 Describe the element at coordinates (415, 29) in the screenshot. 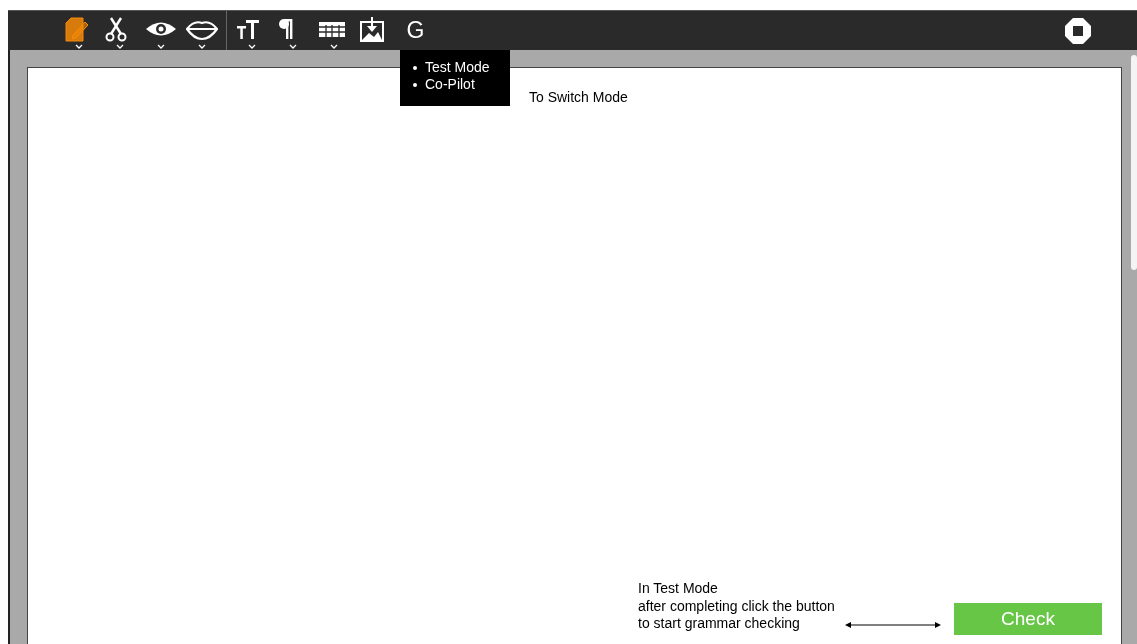

I see `g-tool: G` at that location.